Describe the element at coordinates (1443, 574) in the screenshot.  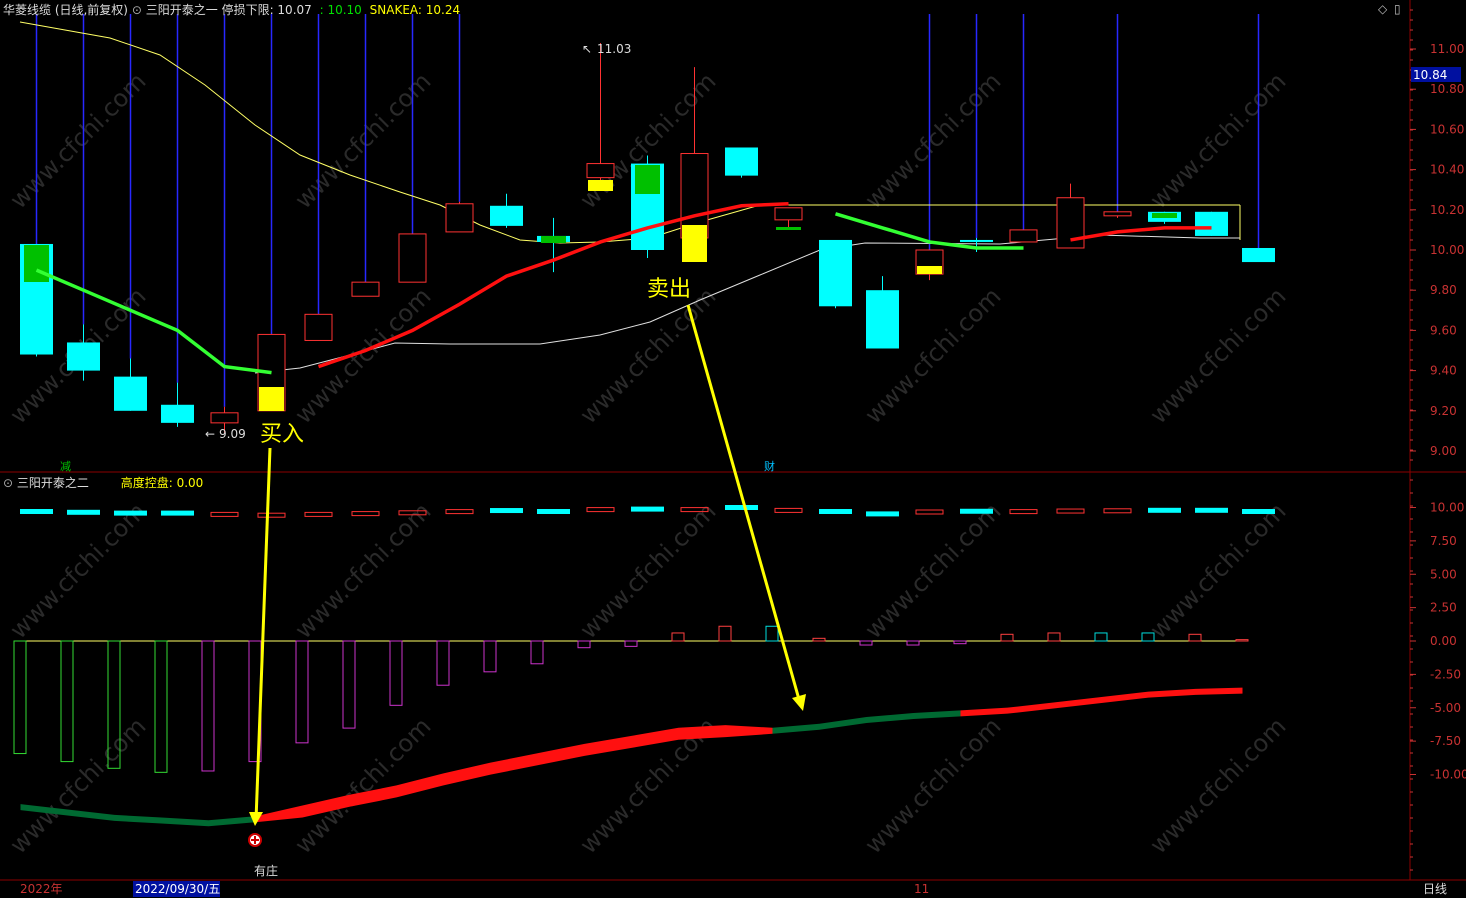
I see `sub-tick-label: 5.00` at that location.